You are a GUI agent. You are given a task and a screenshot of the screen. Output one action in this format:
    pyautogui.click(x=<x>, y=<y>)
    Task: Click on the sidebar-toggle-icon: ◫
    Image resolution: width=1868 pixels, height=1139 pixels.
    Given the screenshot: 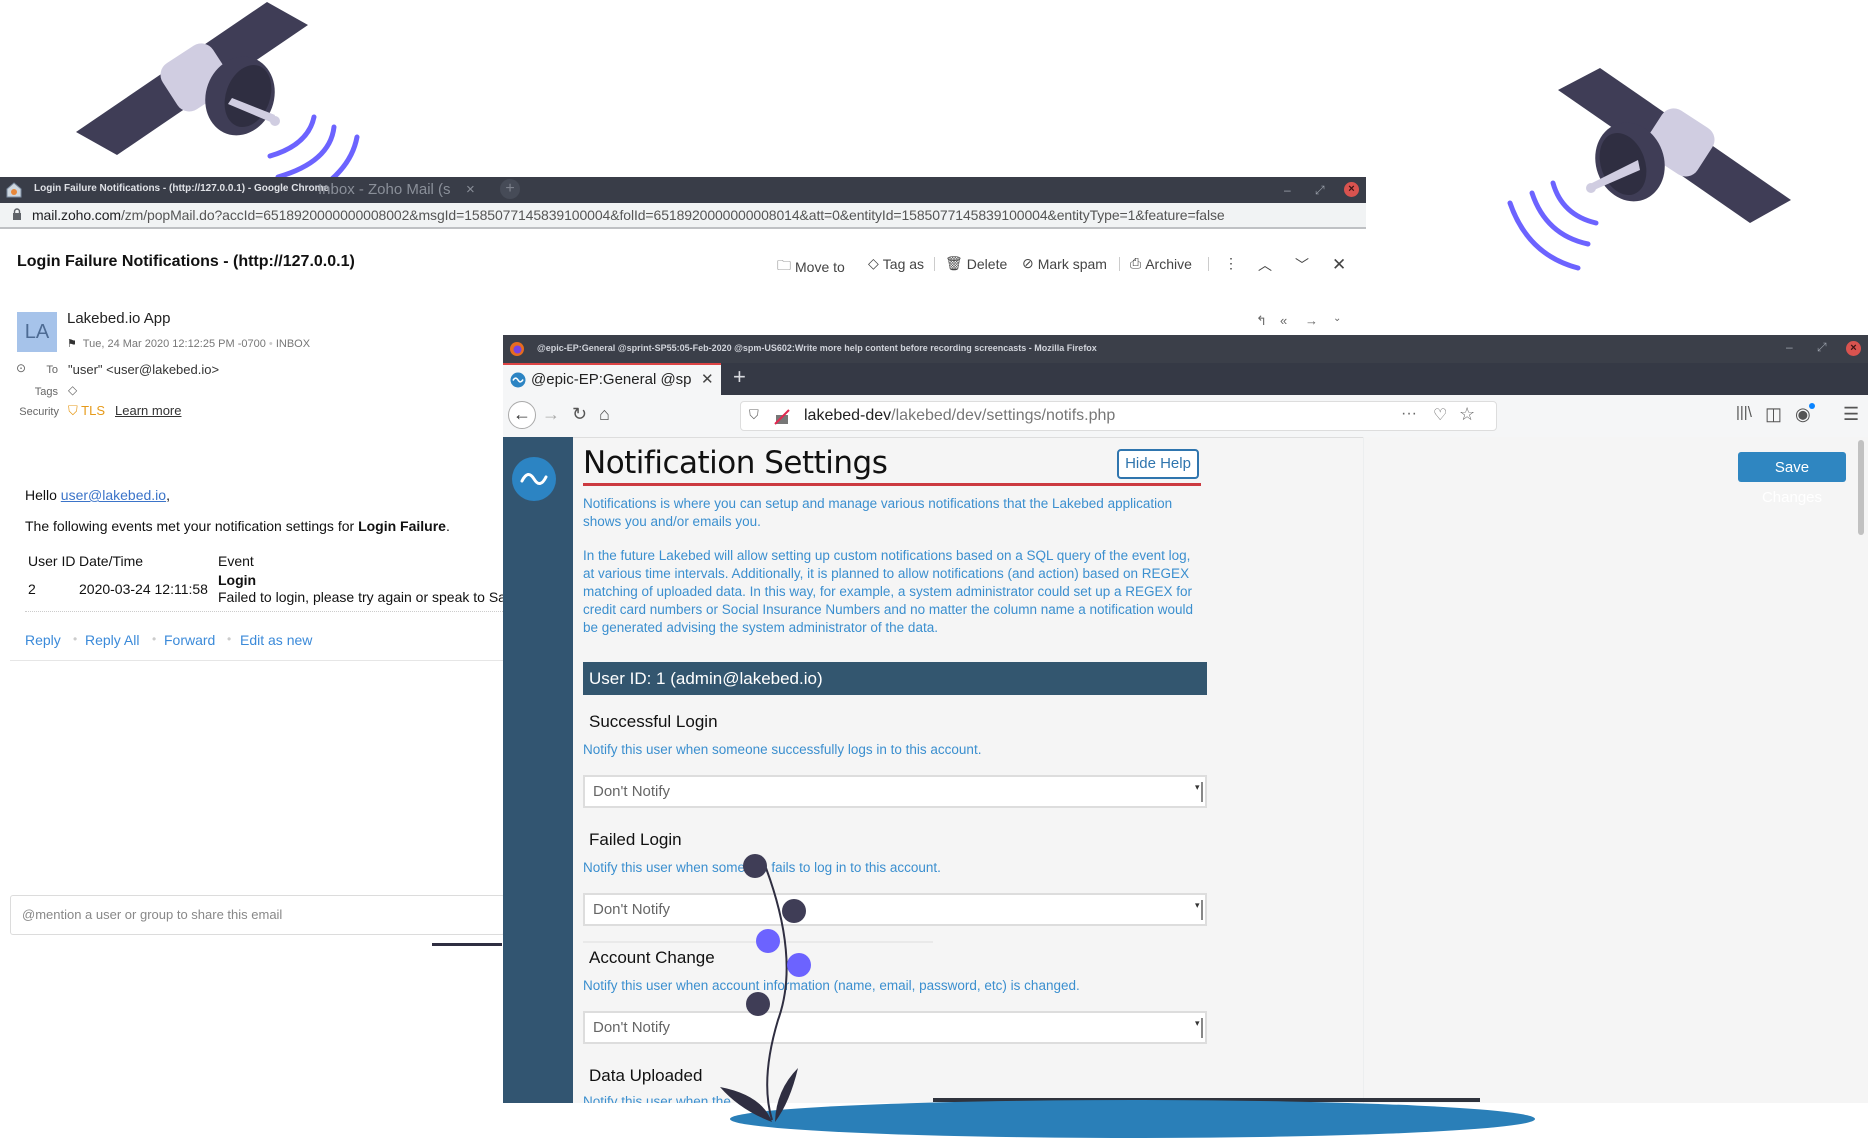 What is the action you would take?
    pyautogui.click(x=1773, y=414)
    